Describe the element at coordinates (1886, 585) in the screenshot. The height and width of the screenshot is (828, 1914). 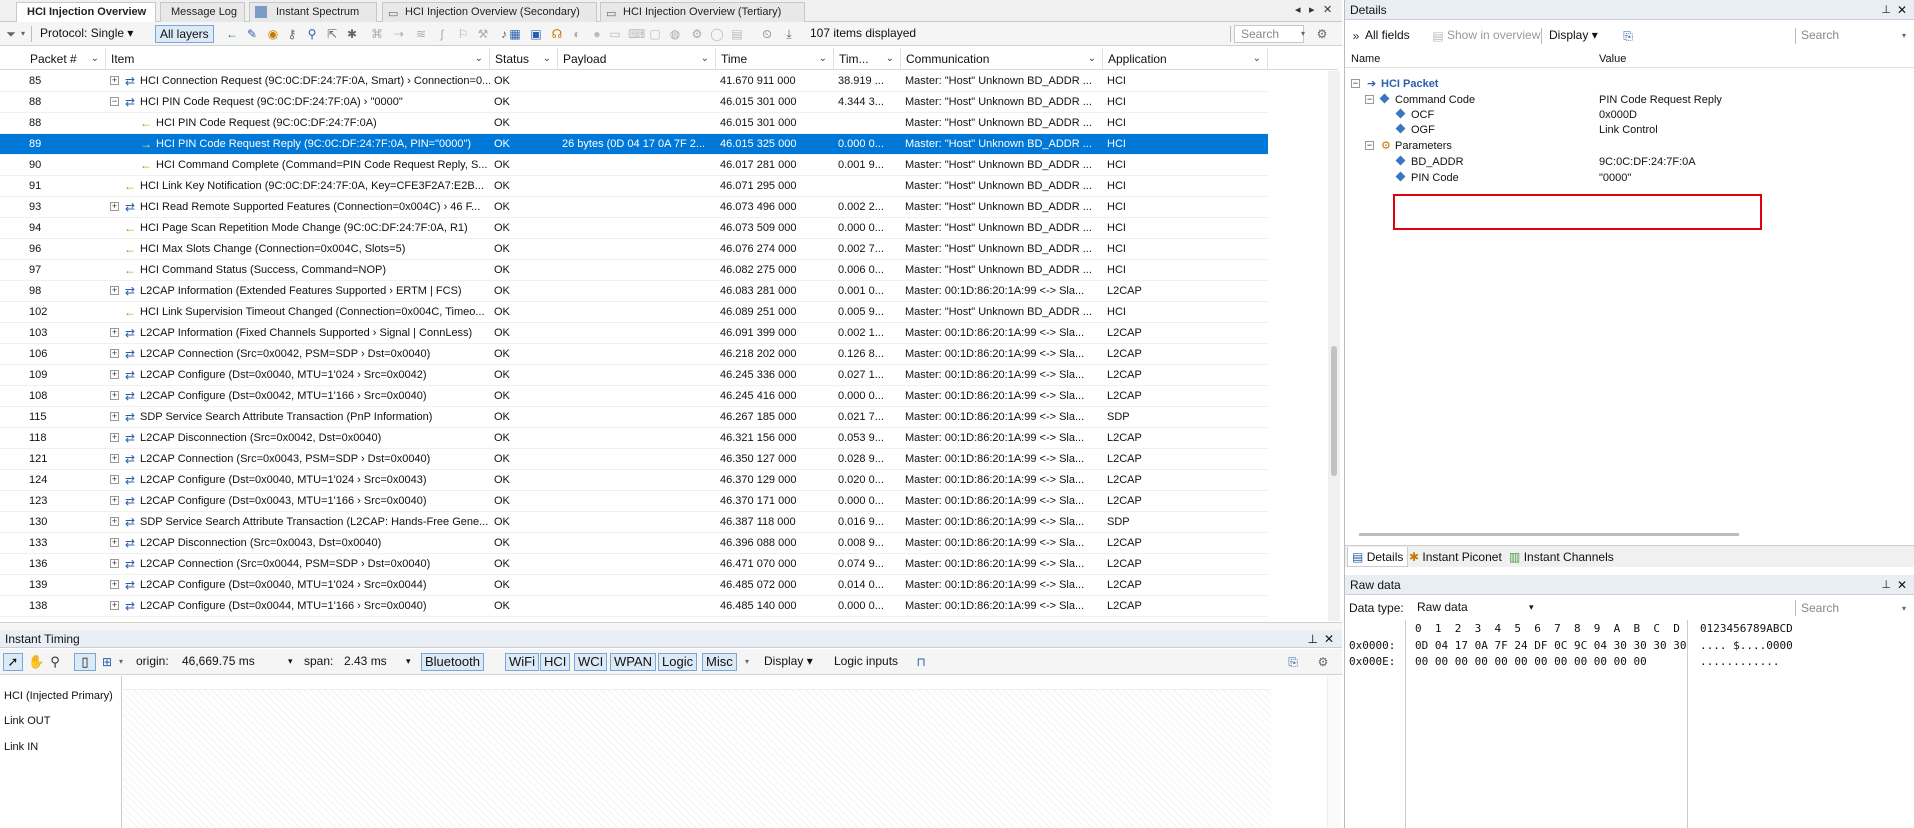
I see `pin-icon: ⊥` at that location.